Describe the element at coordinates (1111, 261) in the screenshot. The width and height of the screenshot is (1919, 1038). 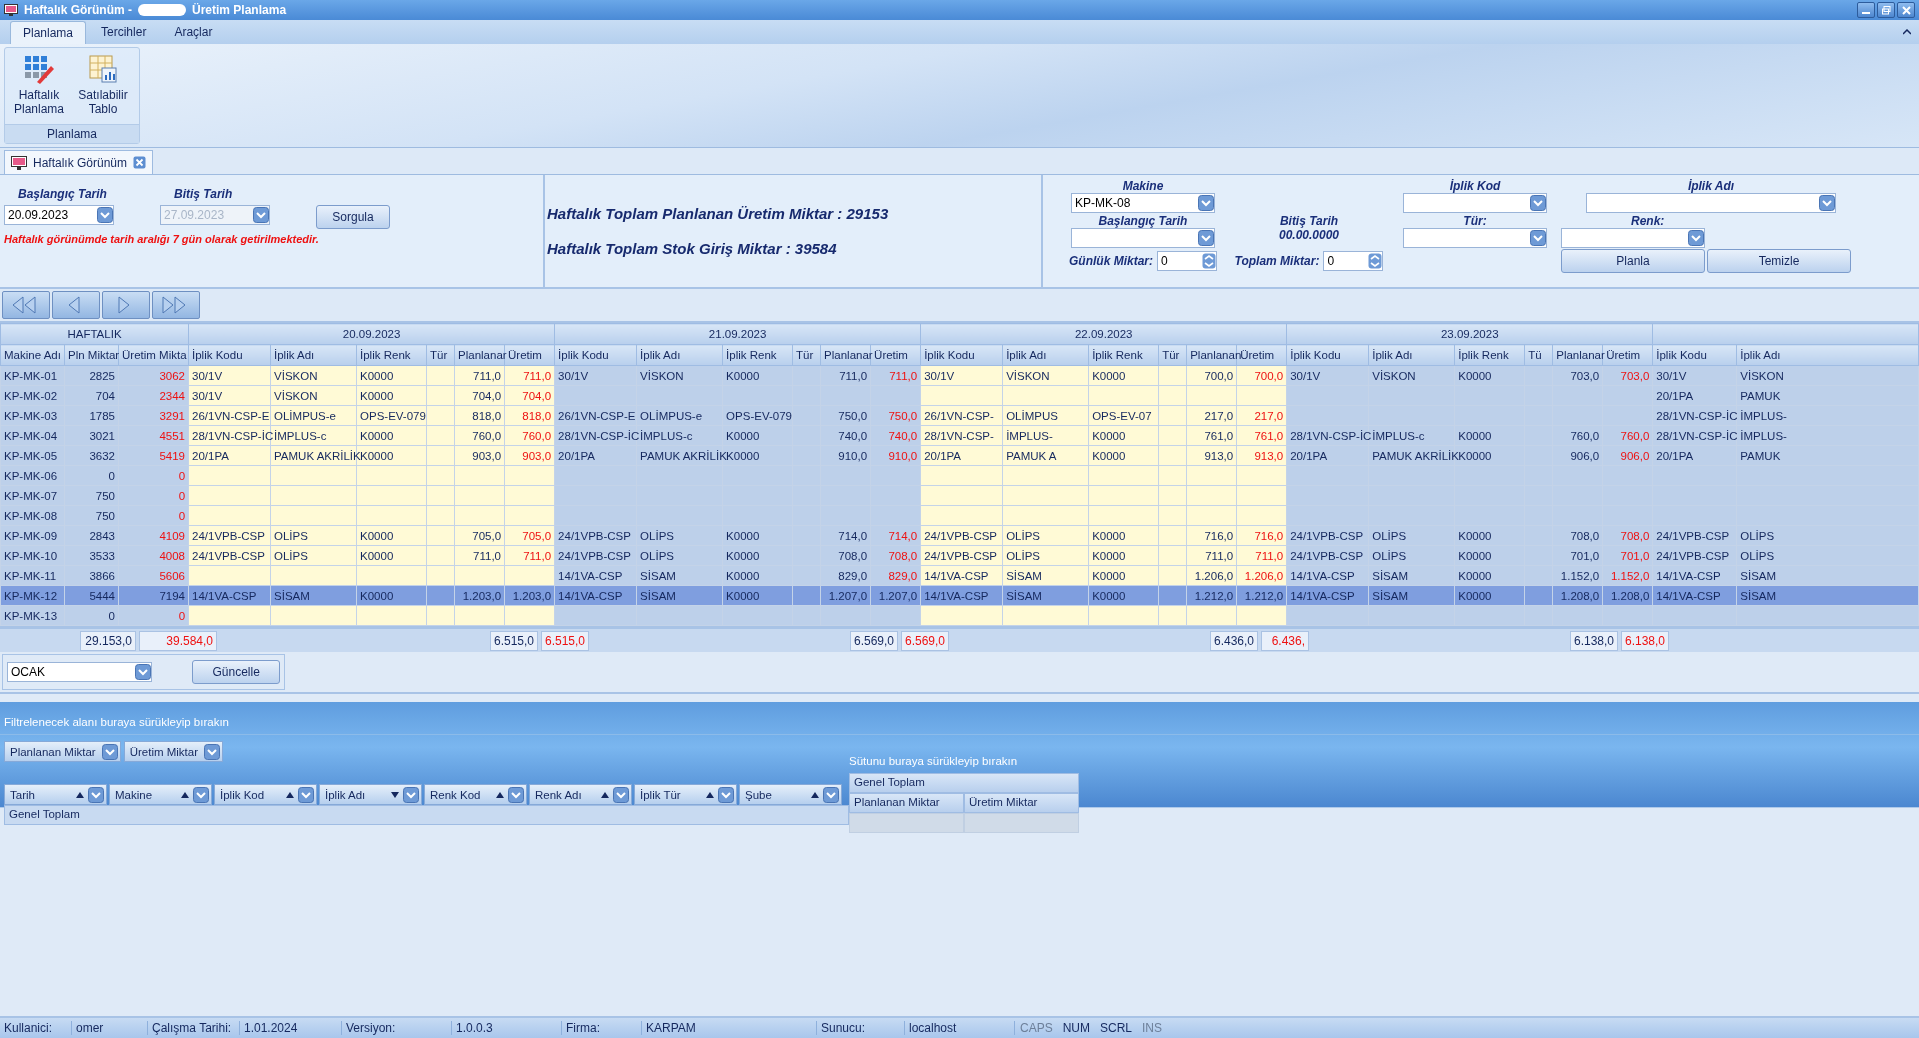
I see `field-label: Günlük Miktar:` at that location.